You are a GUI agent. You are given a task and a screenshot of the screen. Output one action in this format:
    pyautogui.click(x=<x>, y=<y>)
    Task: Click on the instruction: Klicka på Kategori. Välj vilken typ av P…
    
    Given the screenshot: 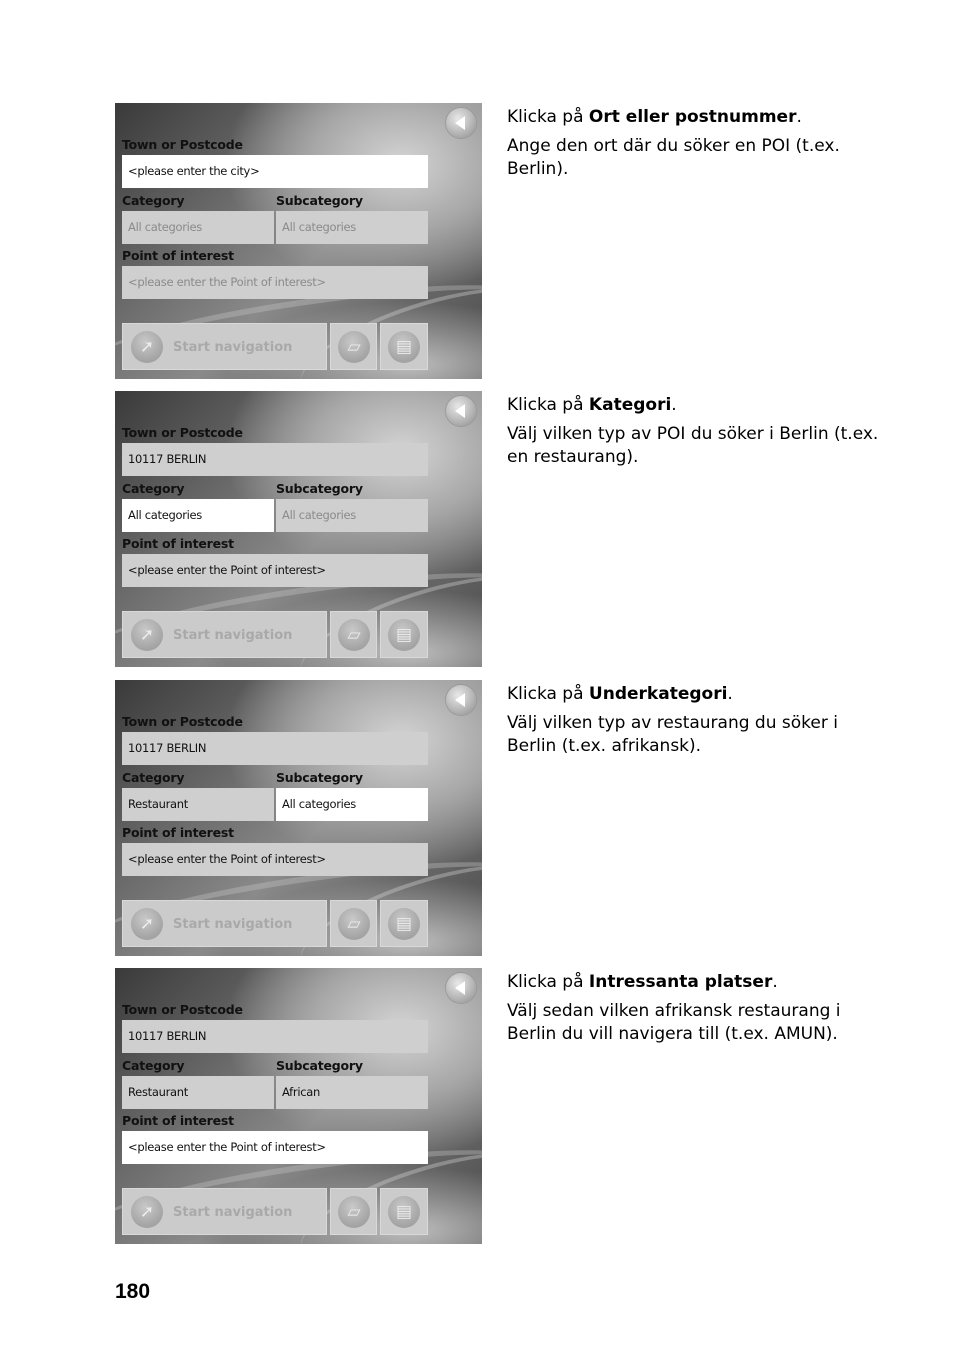 What is the action you would take?
    pyautogui.click(x=693, y=431)
    